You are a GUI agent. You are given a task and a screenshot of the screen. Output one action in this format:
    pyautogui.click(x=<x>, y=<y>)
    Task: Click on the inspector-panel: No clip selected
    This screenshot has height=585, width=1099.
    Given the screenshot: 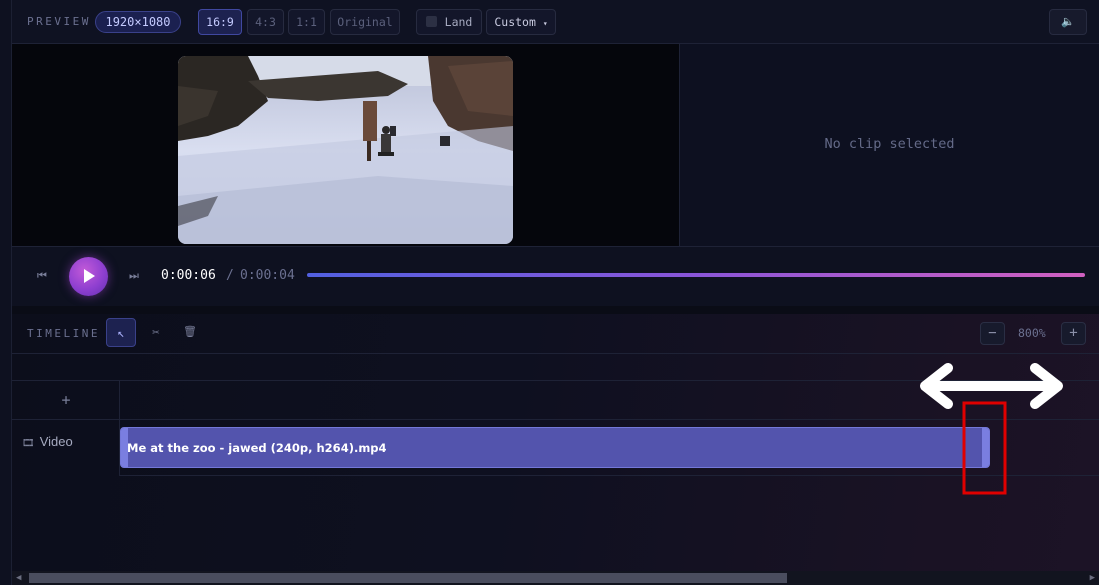 What is the action you would take?
    pyautogui.click(x=889, y=145)
    